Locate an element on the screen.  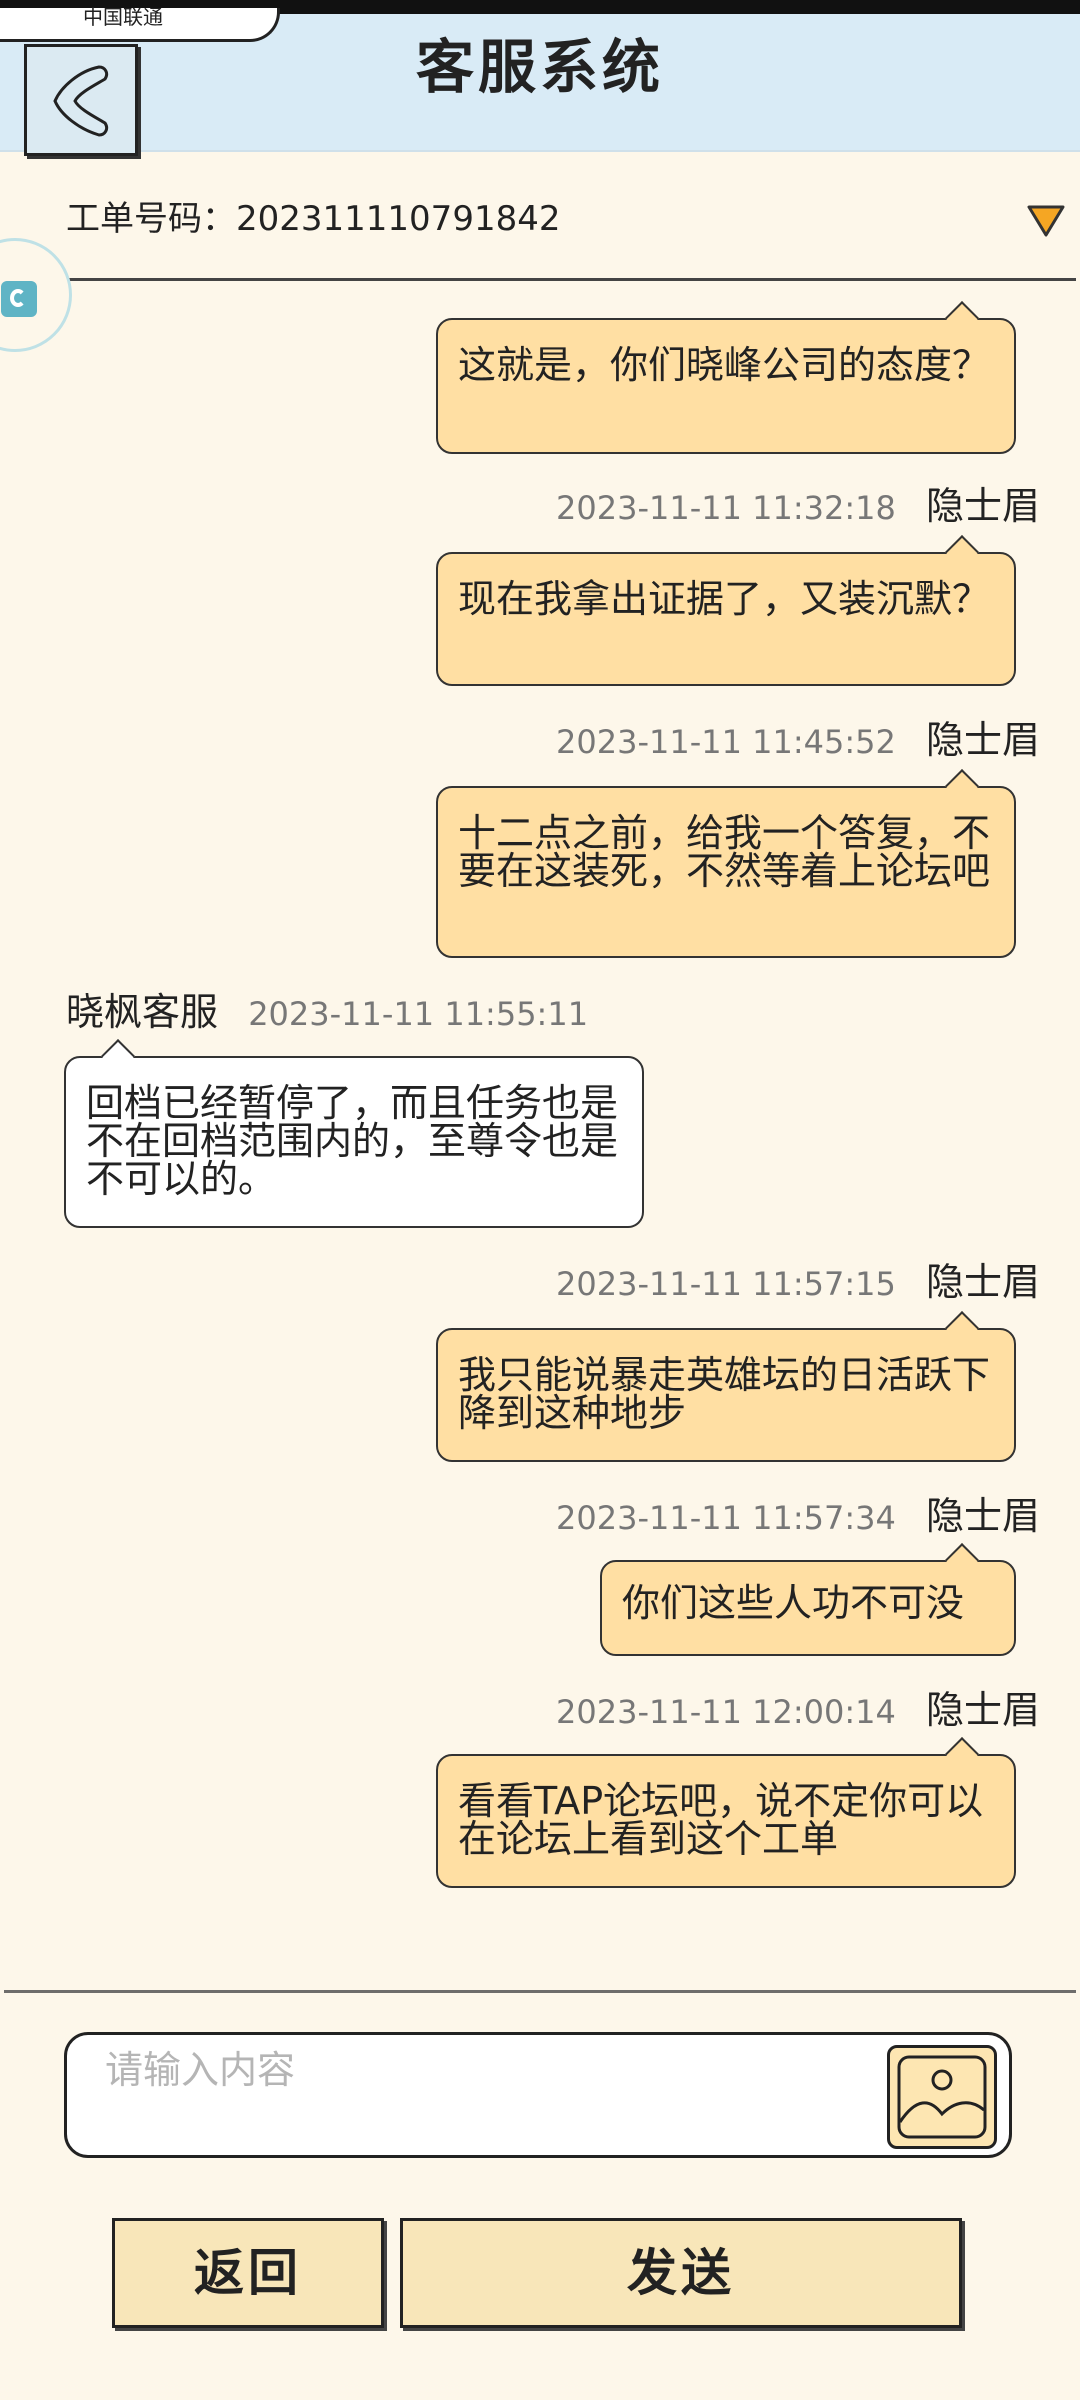
chat-bubble-user: 我只能说暴走英雄坛的日活跃下降到这种地步 is located at coordinates (726, 1395).